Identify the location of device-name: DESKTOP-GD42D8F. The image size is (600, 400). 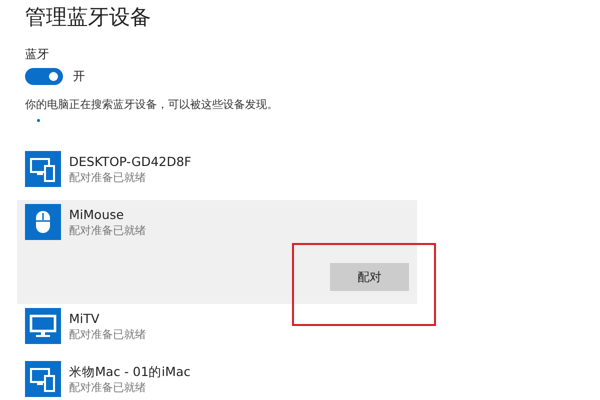
(130, 161).